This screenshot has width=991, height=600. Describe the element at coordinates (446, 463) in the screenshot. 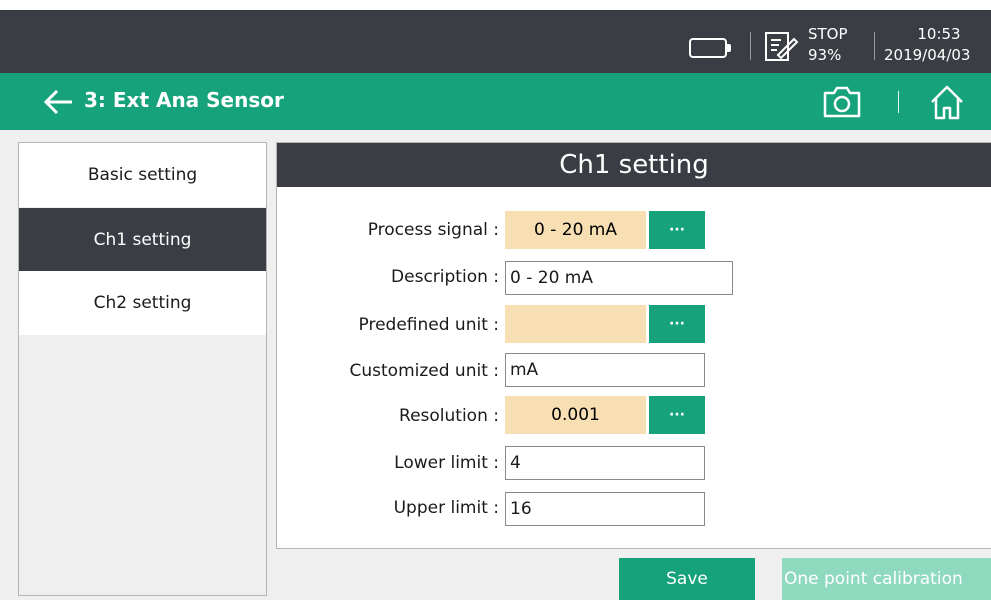

I see `lower-limit-label: Lower limit :` at that location.